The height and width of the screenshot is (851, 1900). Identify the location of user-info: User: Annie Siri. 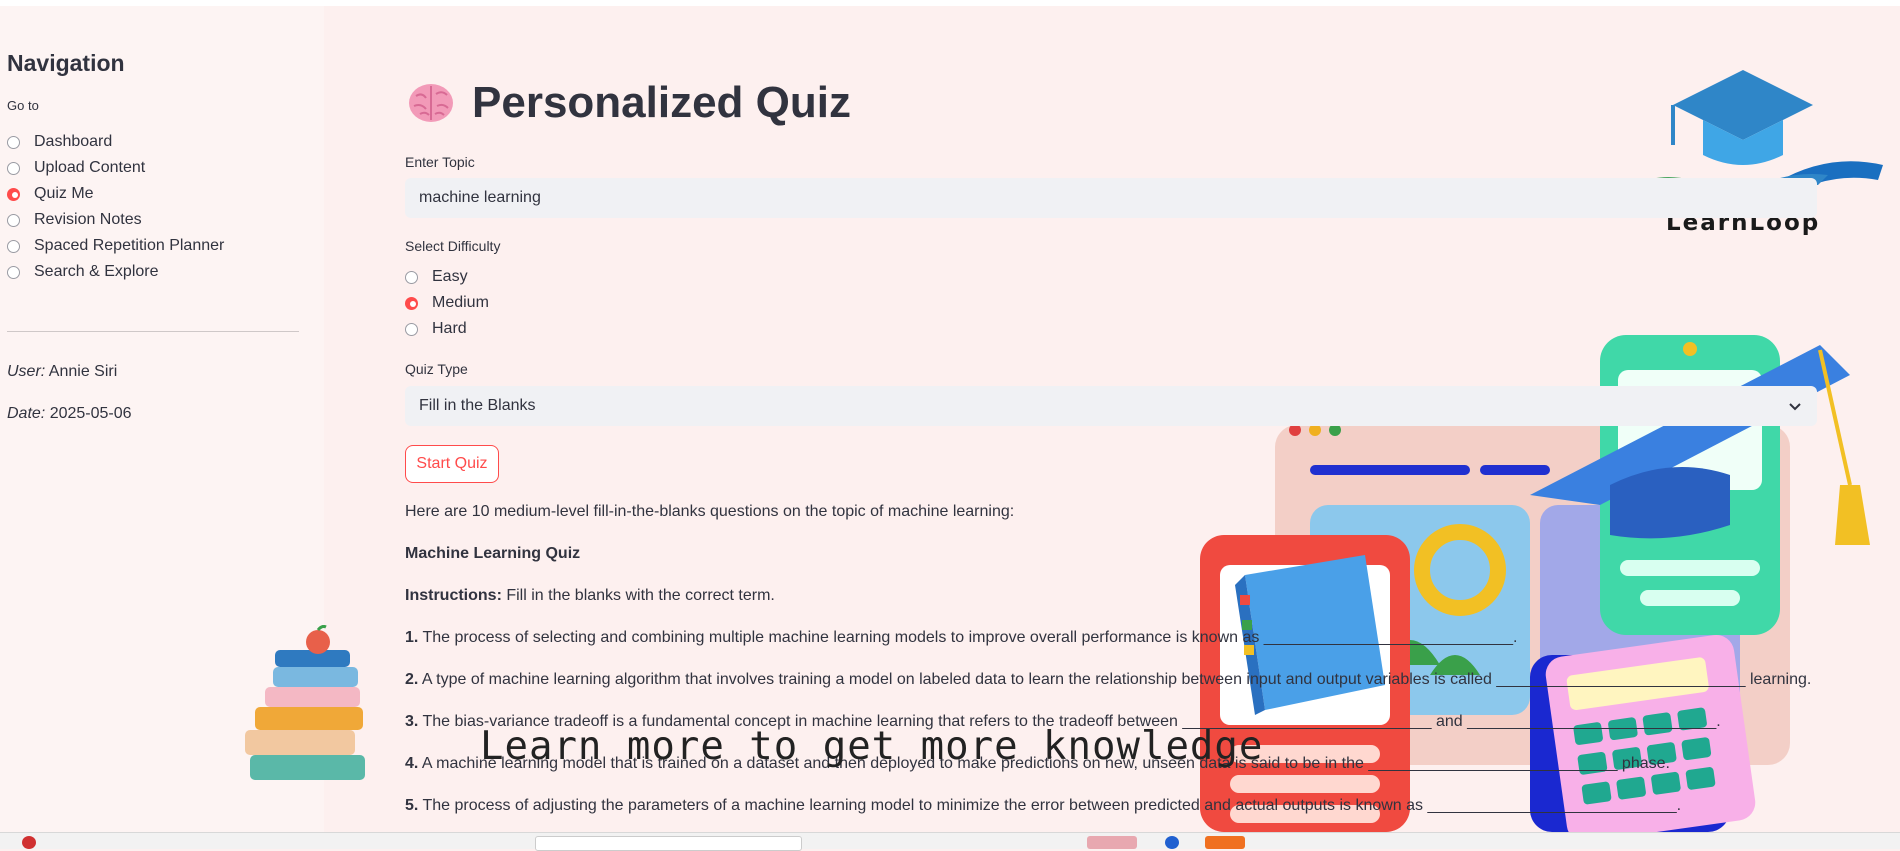
(62, 372).